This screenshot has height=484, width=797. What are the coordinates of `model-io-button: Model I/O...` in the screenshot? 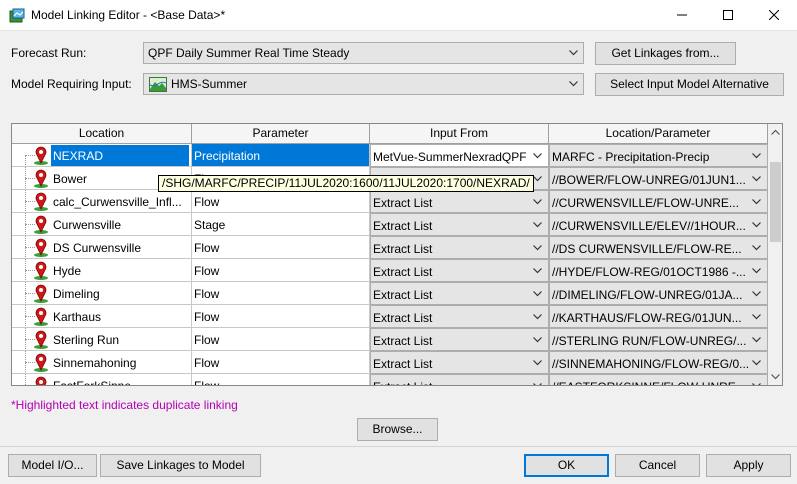 It's located at (52, 465).